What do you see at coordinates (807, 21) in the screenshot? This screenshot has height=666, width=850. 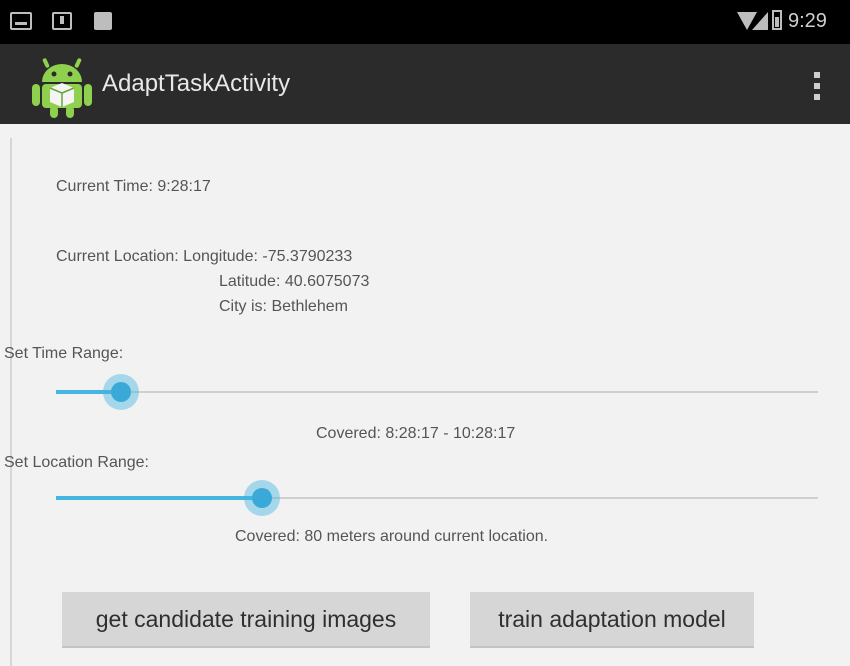 I see `status-time: 9:29` at bounding box center [807, 21].